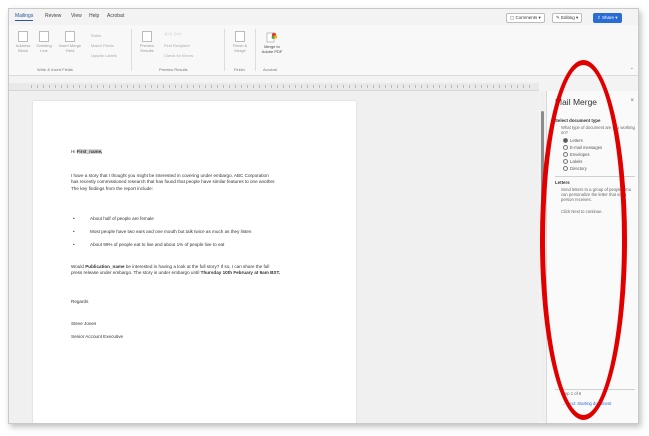 This screenshot has height=436, width=649. I want to click on merge-to-pdf-button: Merge to Adobe PDF, so click(272, 42).